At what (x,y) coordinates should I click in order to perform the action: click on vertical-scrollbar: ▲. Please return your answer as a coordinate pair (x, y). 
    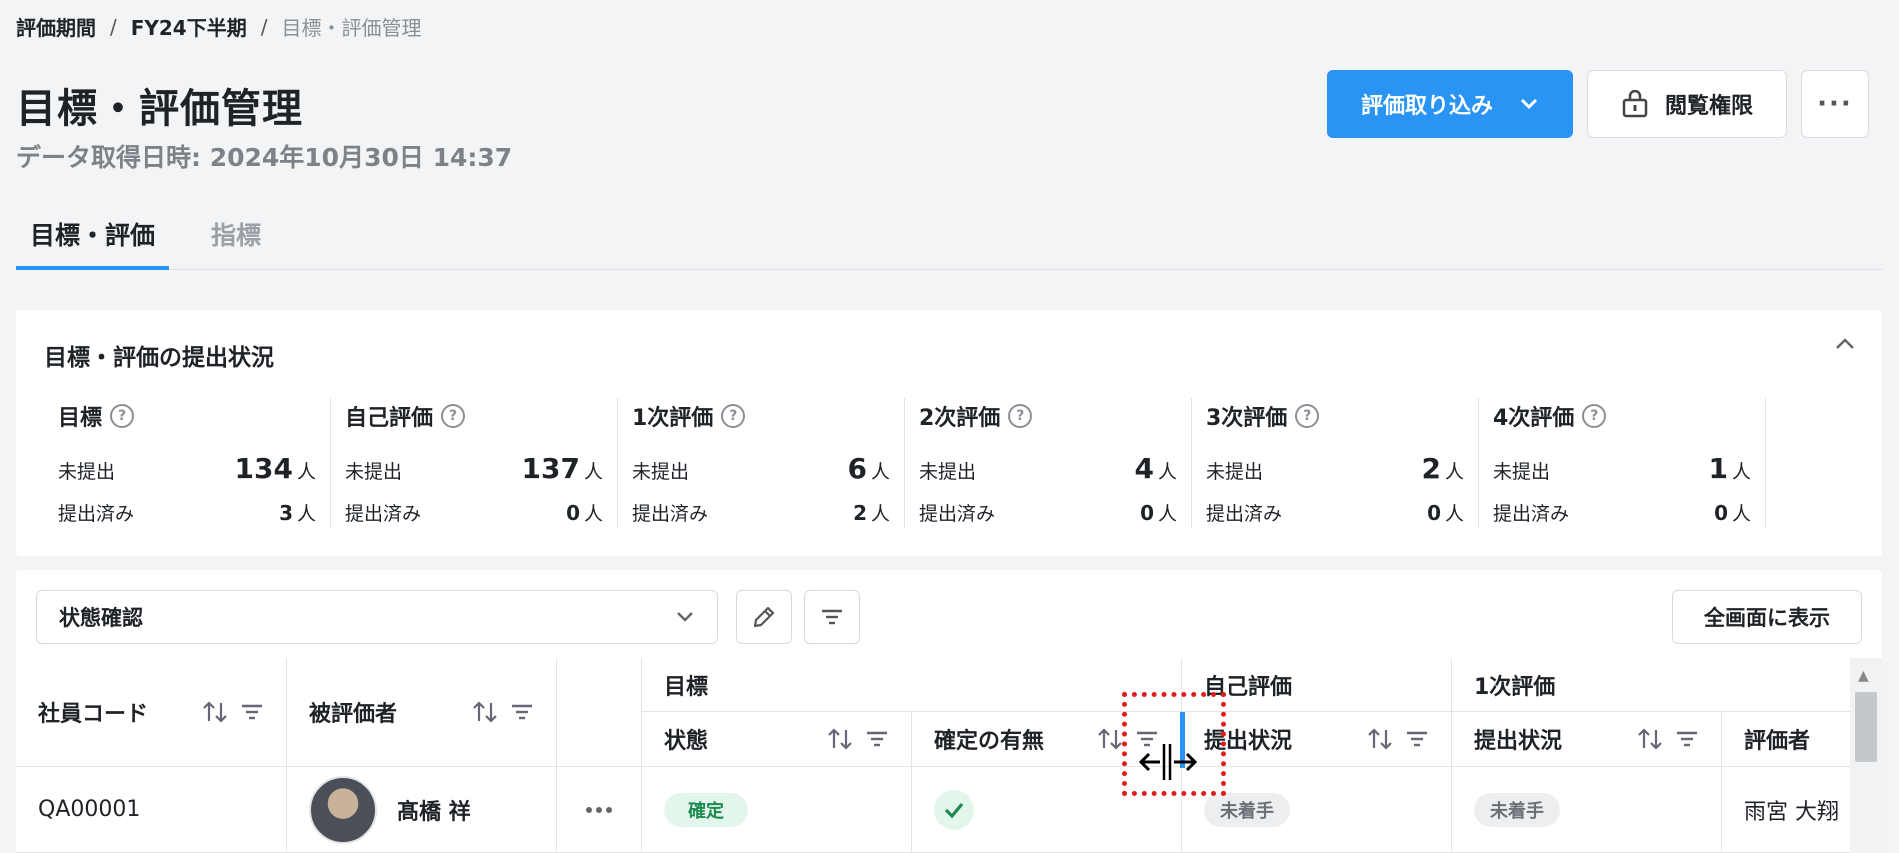
    Looking at the image, I should click on (1866, 755).